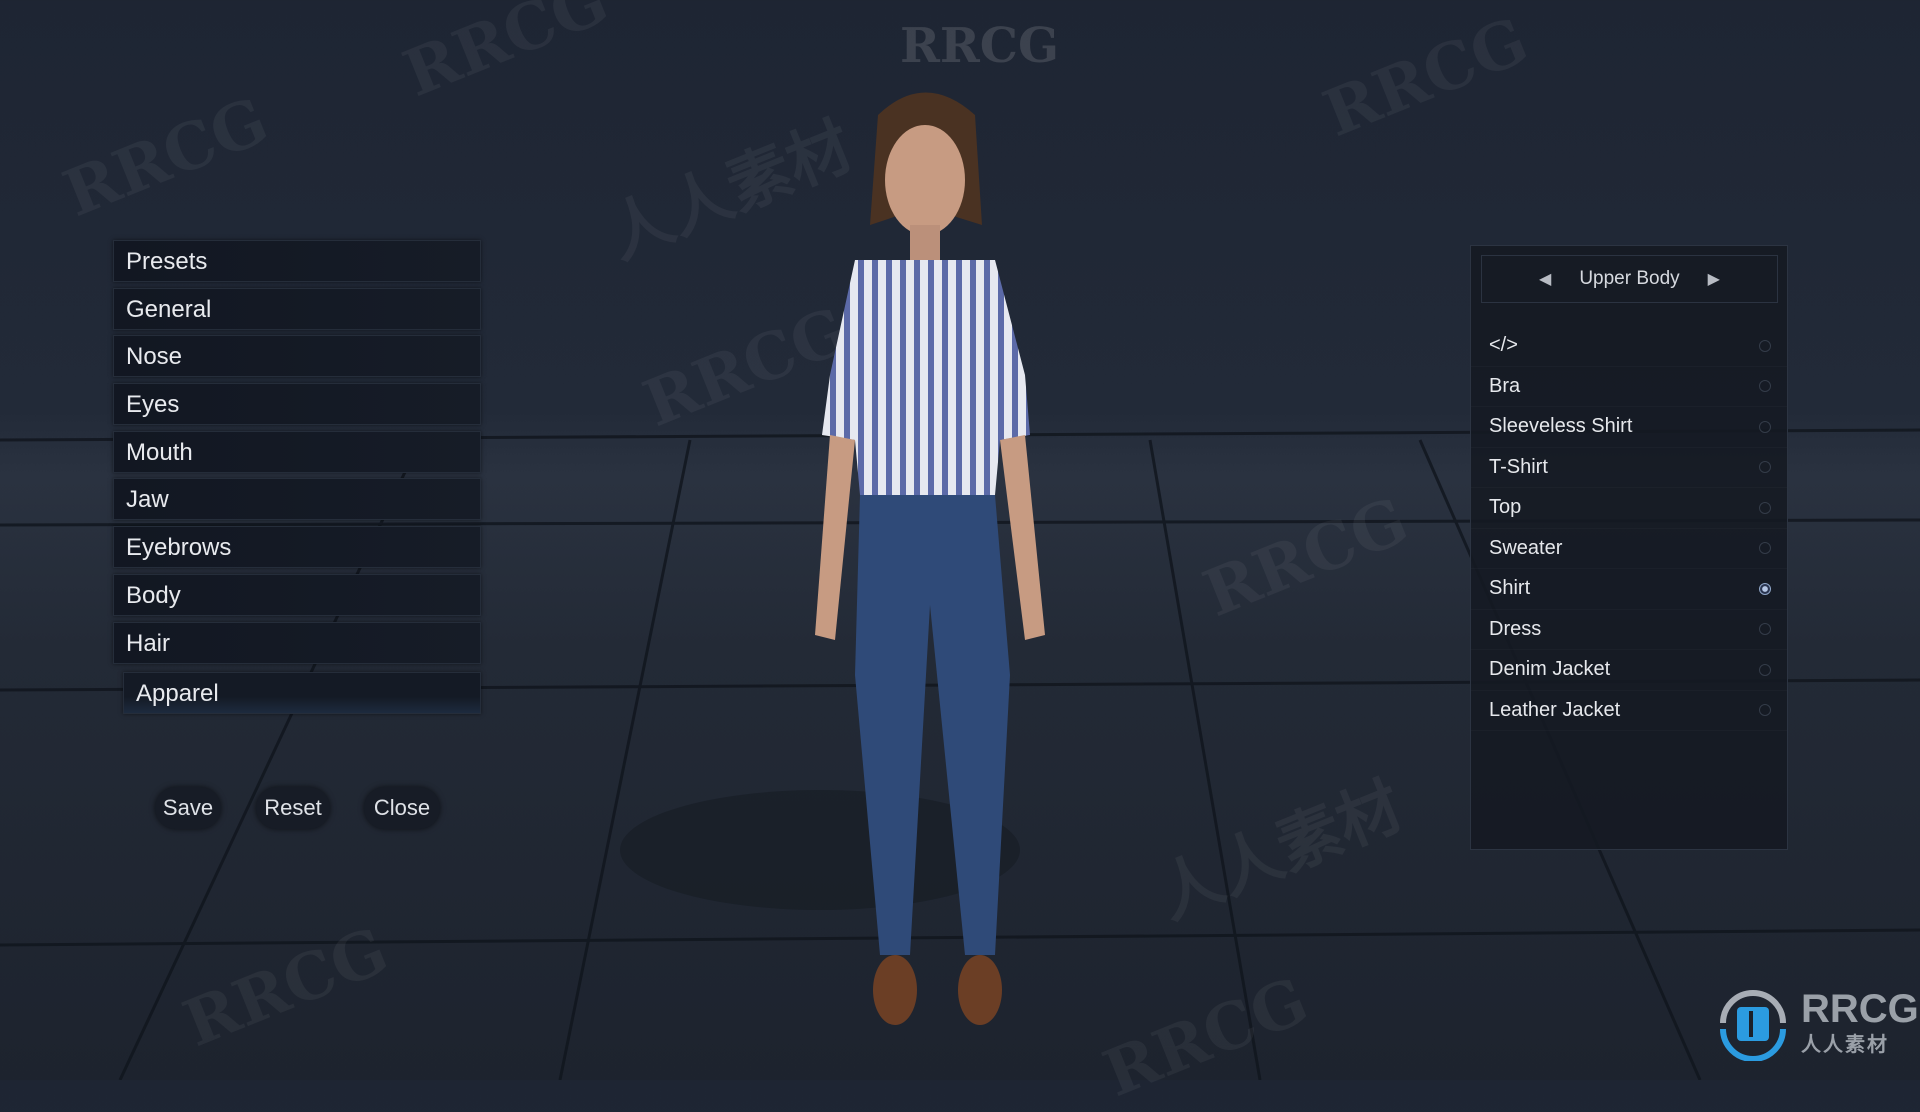 This screenshot has width=1920, height=1112. Describe the element at coordinates (1629, 670) in the screenshot. I see `apparel-item-denim-jacket: Denim Jacket` at that location.